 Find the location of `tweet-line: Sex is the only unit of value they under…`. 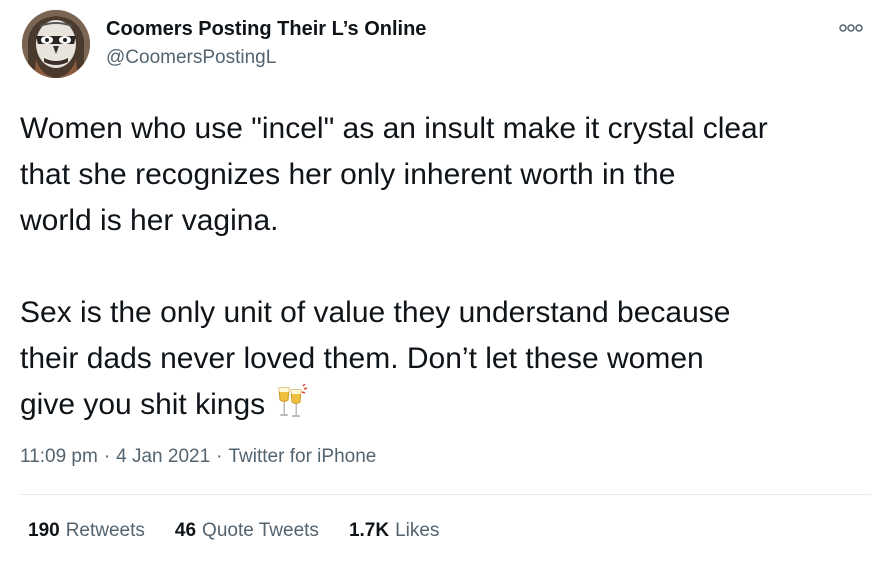

tweet-line: Sex is the only unit of value they under… is located at coordinates (375, 312).